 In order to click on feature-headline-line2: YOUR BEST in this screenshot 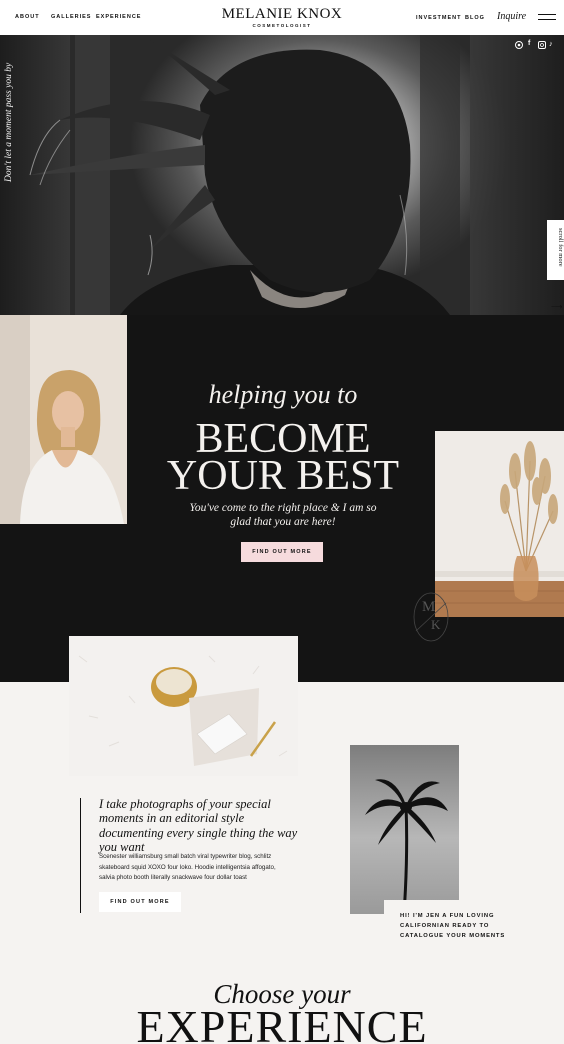, I will do `click(283, 476)`.